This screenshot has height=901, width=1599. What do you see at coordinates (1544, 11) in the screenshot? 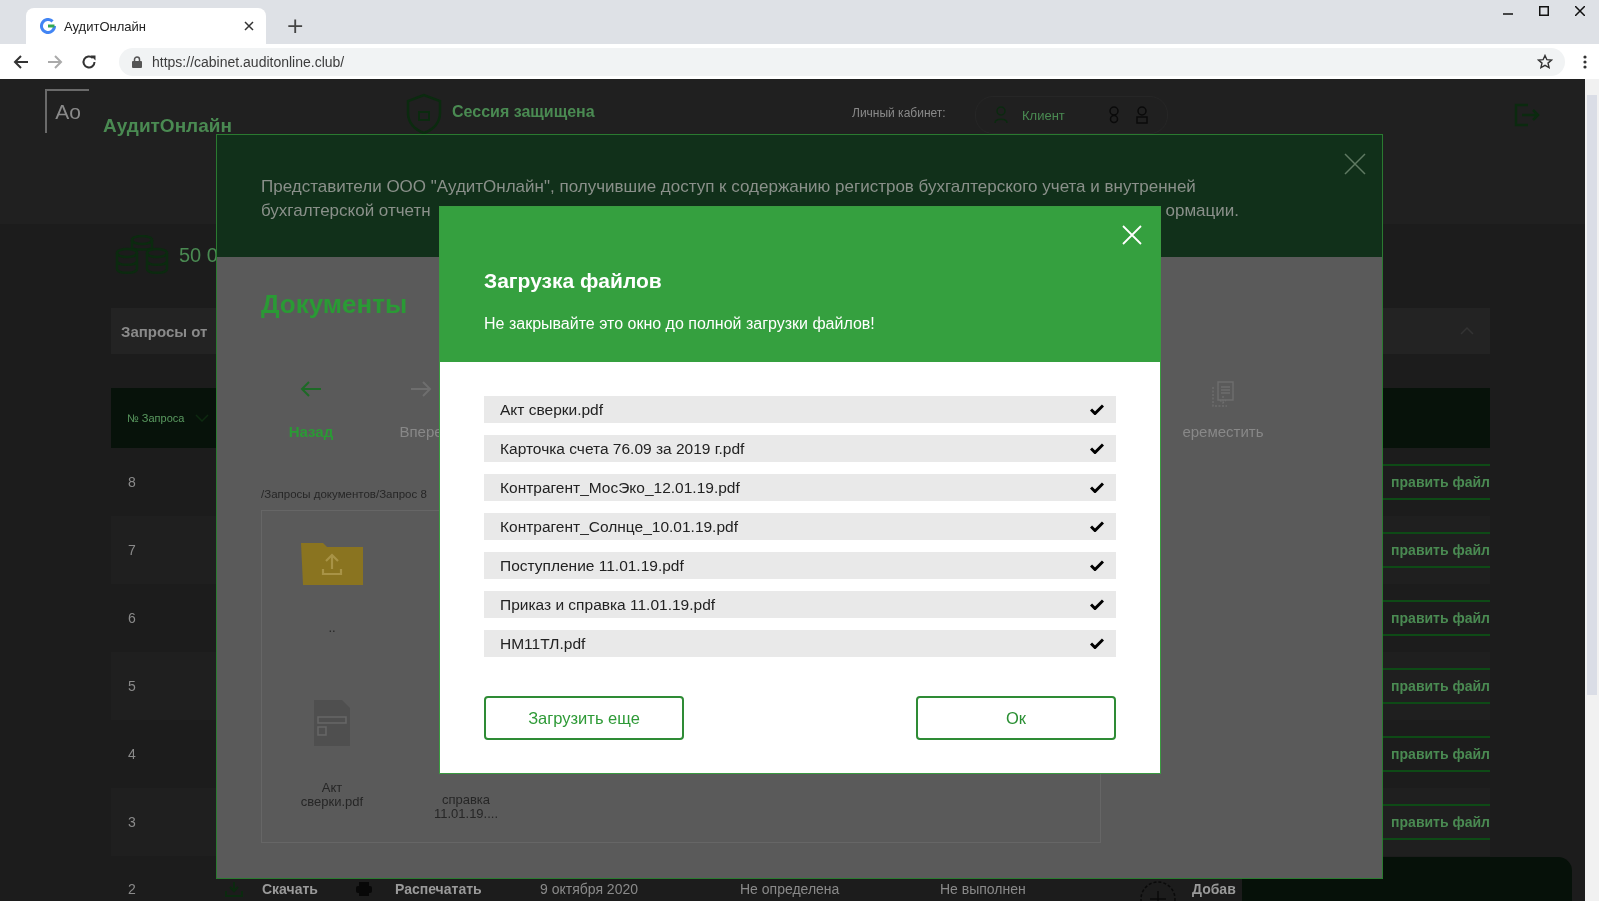
I see `maximize-icon` at bounding box center [1544, 11].